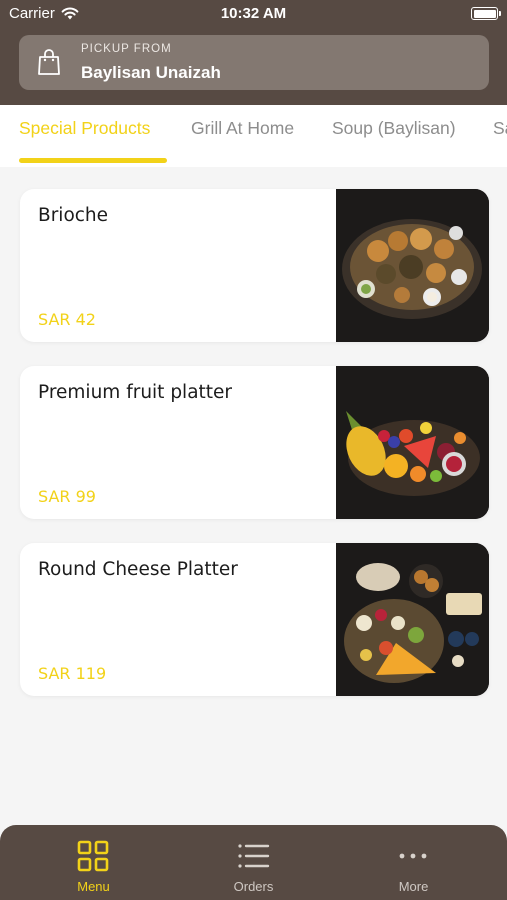  I want to click on cheese-platter-image, so click(412, 619).